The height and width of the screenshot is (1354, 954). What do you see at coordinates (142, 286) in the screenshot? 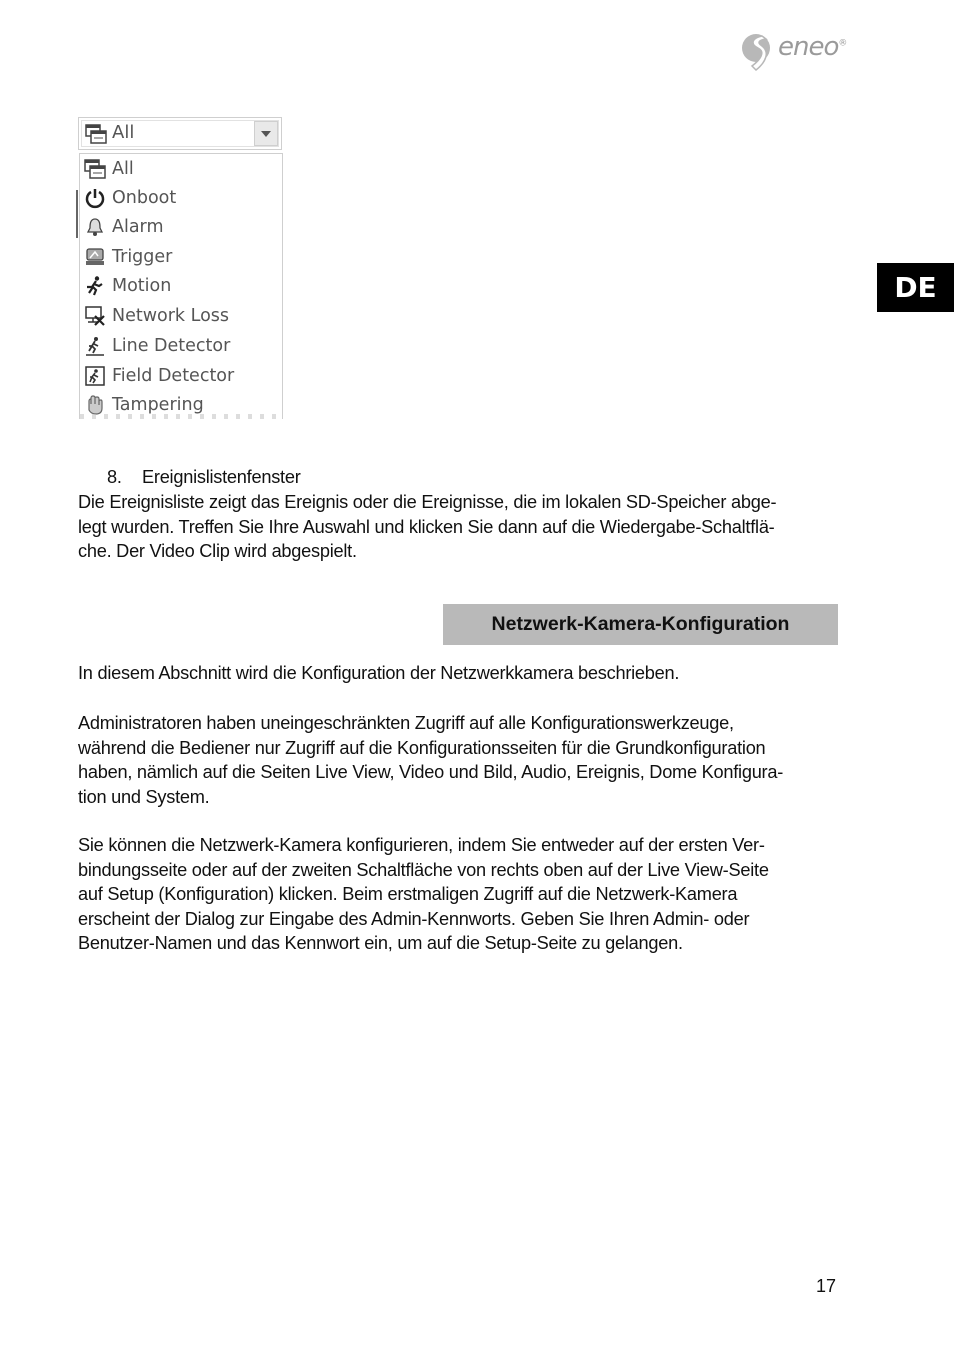
I see `option-label: Motion` at bounding box center [142, 286].